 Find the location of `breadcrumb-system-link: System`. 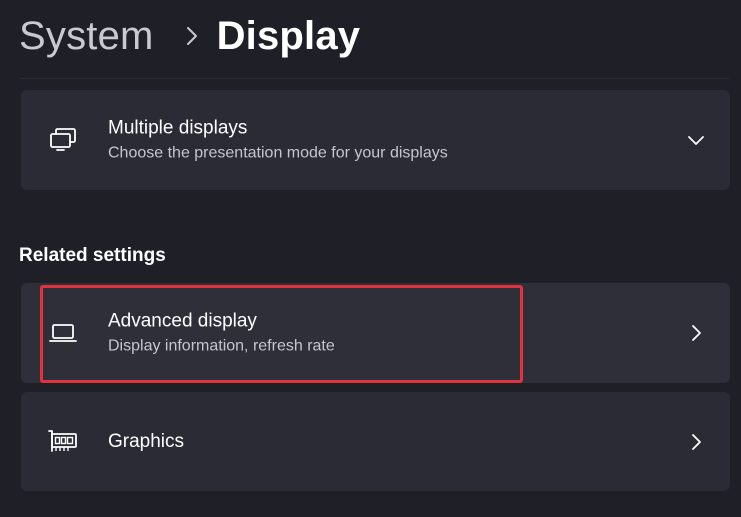

breadcrumb-system-link: System is located at coordinates (86, 36).